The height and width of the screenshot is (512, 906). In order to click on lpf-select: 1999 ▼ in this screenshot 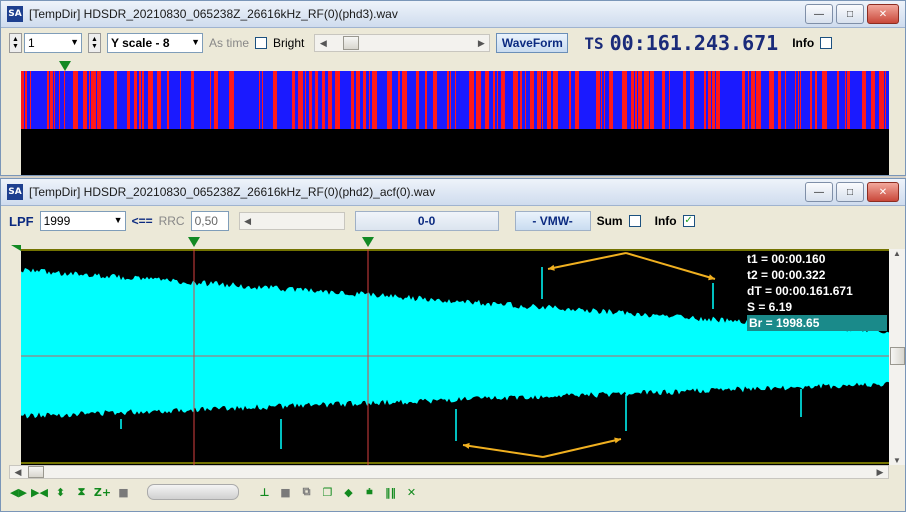, I will do `click(82, 221)`.